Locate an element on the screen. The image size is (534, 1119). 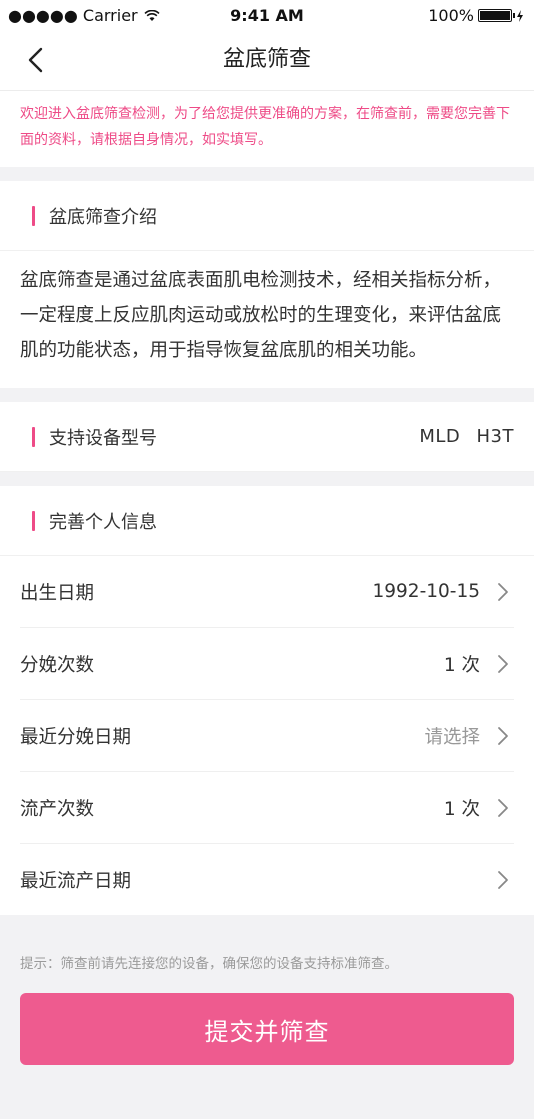
nav-bar: 盆底筛查 is located at coordinates (267, 60).